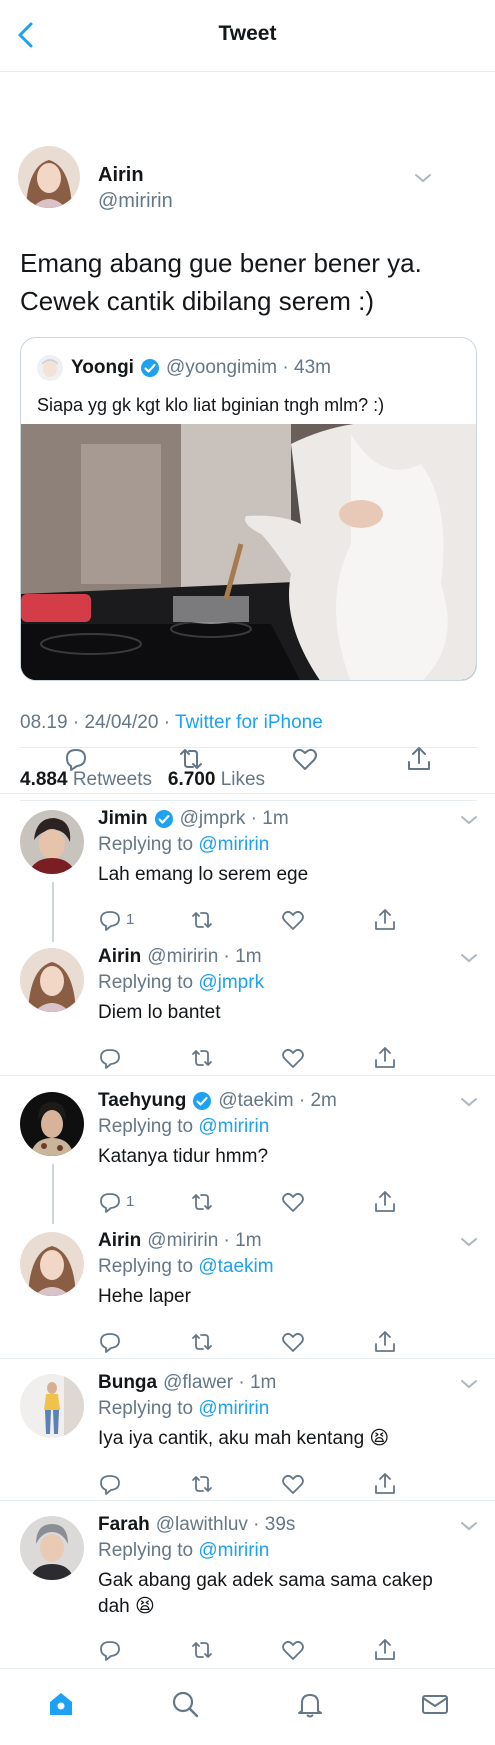 The image size is (495, 1745). Describe the element at coordinates (186, 1267) in the screenshot. I see `replying-to: Replying to @taekim` at that location.